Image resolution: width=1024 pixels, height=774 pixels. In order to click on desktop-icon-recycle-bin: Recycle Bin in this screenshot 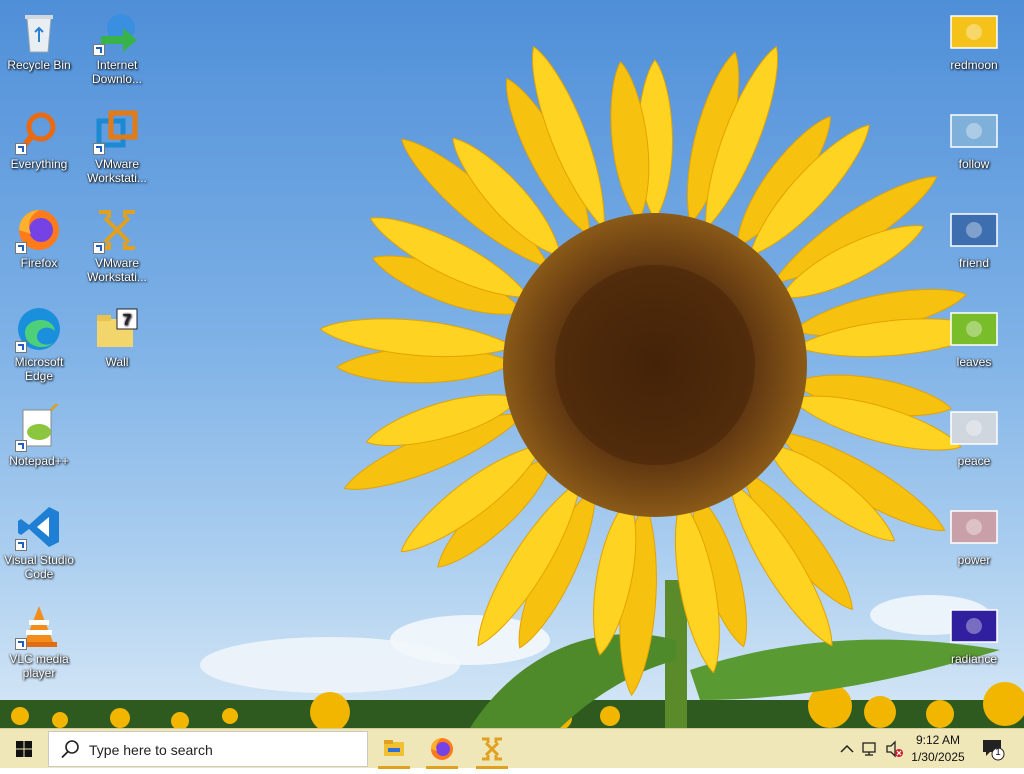, I will do `click(39, 40)`.